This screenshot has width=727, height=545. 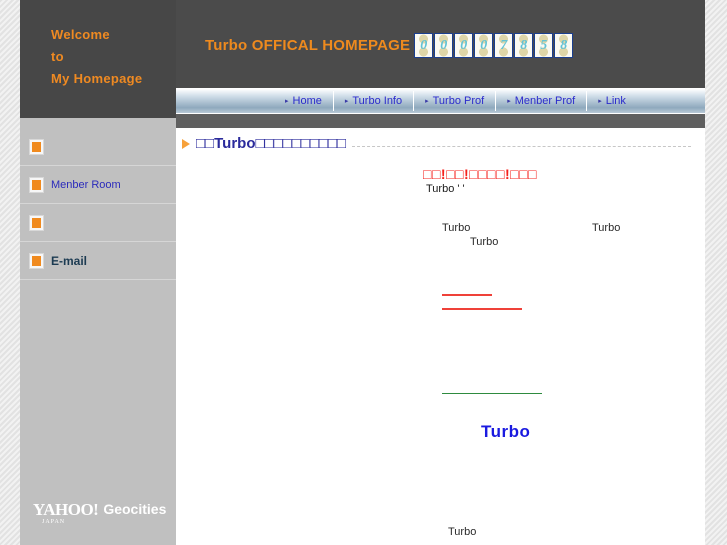 I want to click on body-text-3: Turbo, so click(x=484, y=242).